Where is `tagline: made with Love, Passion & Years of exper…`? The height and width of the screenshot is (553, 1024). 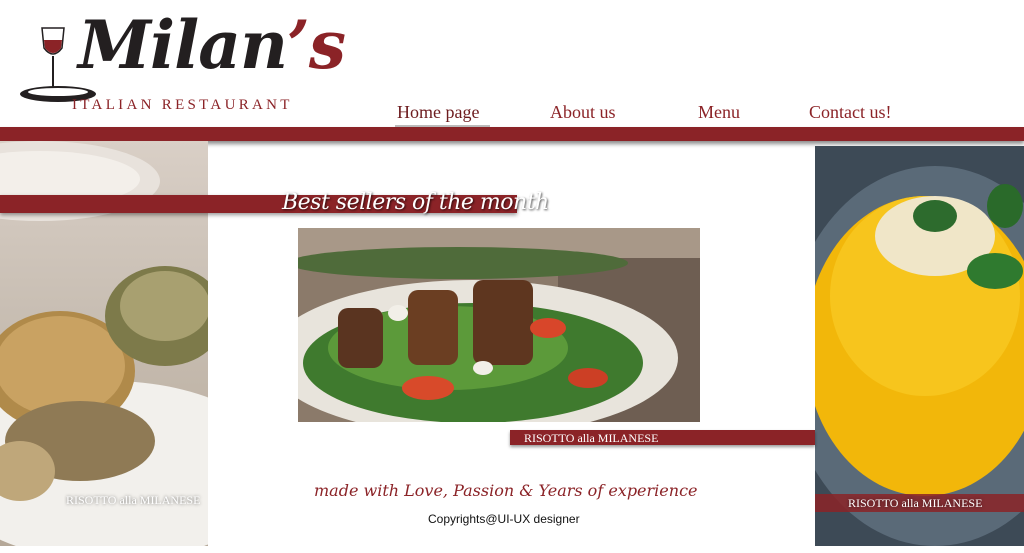
tagline: made with Love, Passion & Years of exper… is located at coordinates (506, 490).